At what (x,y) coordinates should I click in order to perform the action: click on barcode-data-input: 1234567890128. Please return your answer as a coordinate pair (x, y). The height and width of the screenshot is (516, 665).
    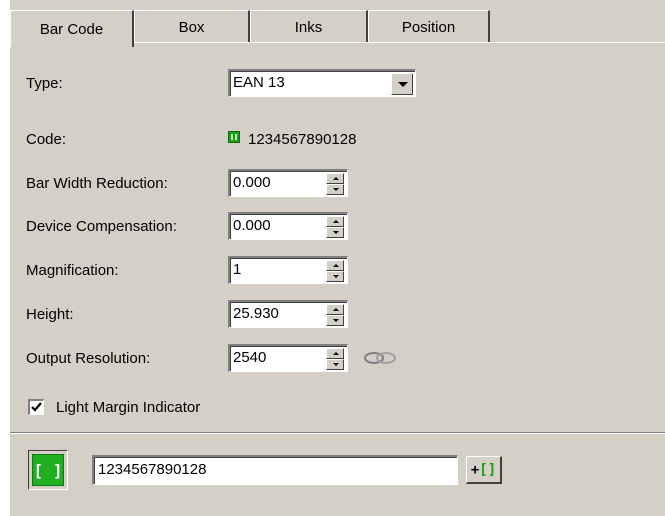
    Looking at the image, I should click on (275, 470).